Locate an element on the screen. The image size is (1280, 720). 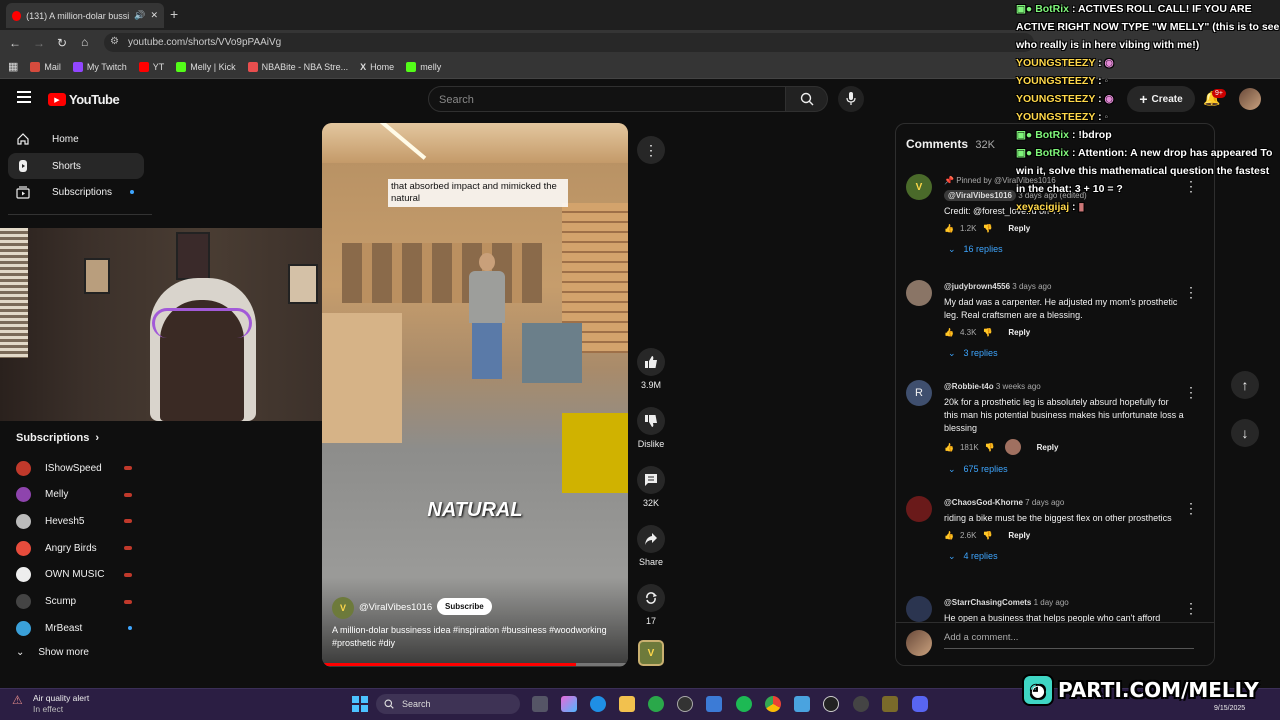
store-icon is located at coordinates (714, 704).